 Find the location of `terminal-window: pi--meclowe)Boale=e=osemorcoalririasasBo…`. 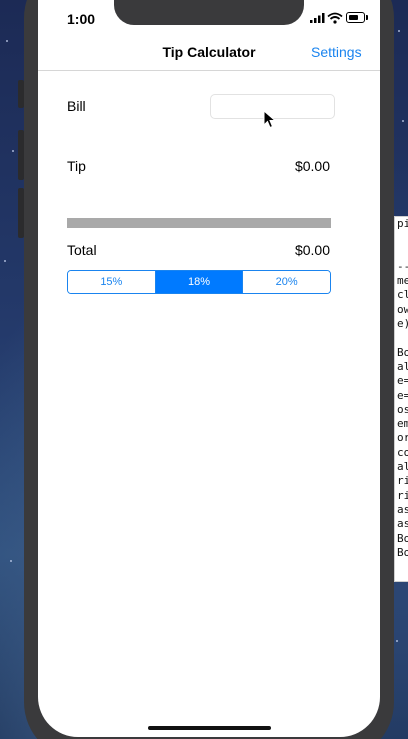

terminal-window: pi--meclowe)Boale=e=osemorcoalririasasBo… is located at coordinates (401, 399).